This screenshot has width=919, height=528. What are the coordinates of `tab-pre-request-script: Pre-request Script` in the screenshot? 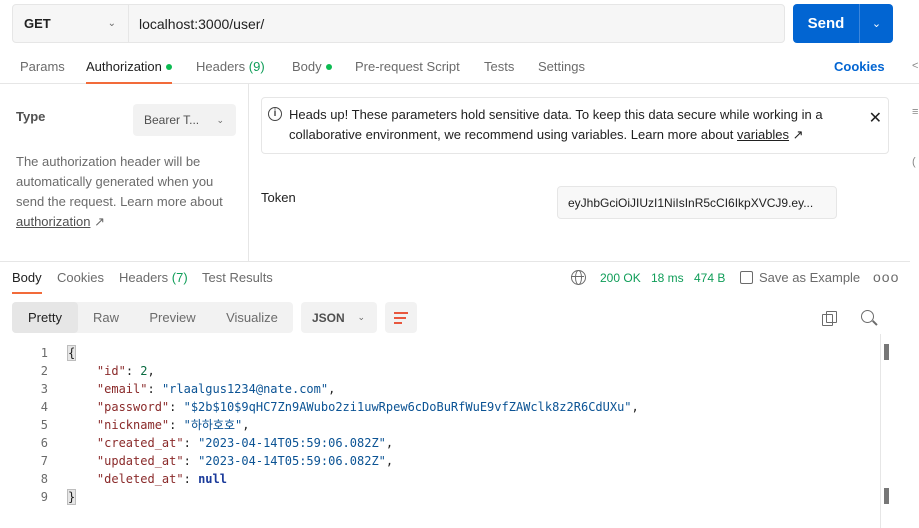 It's located at (407, 65).